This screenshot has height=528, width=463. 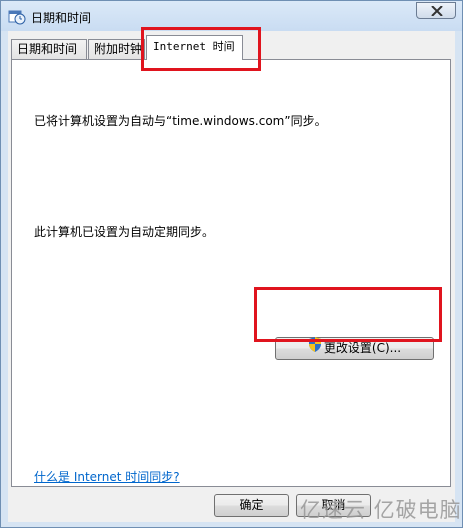 I want to click on sync-status-text: 已将计算机设置为自动与“time.windows.com”同步。, so click(x=180, y=121).